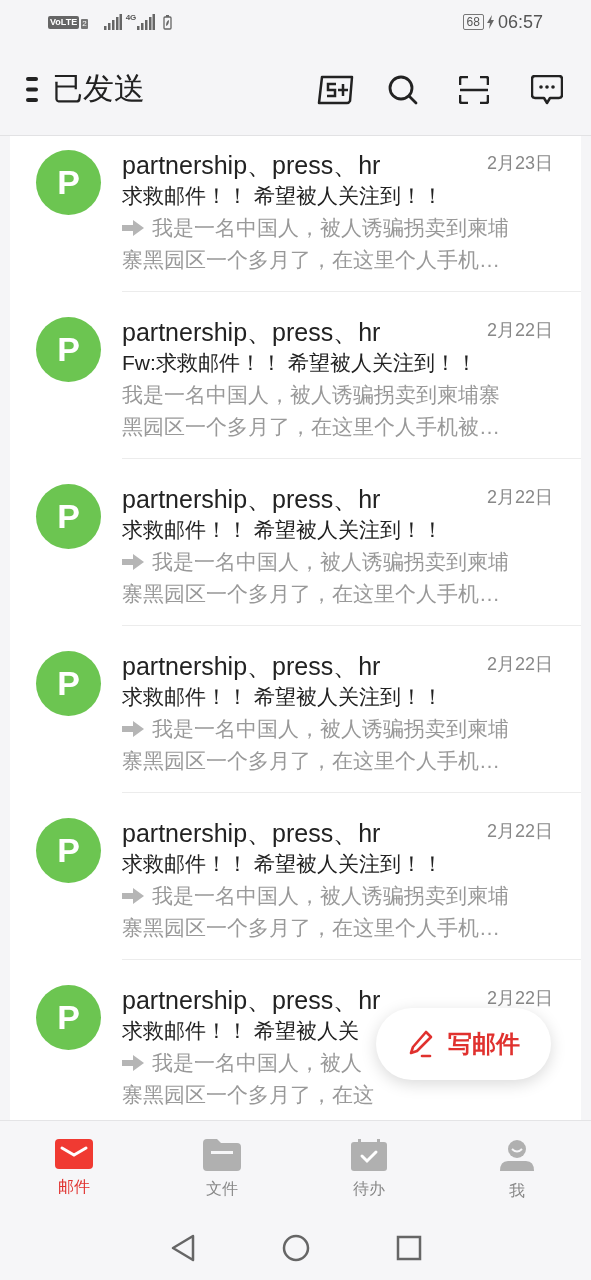  Describe the element at coordinates (182, 1247) in the screenshot. I see `back-icon` at that location.